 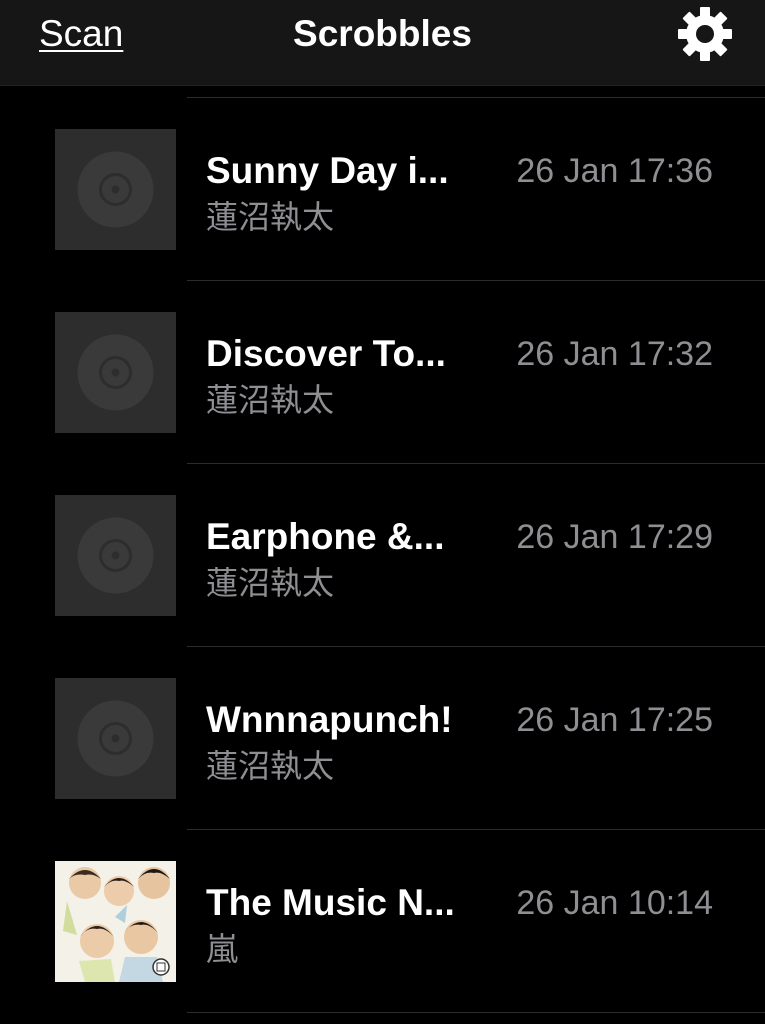 I want to click on album-cover-image, so click(x=115, y=921).